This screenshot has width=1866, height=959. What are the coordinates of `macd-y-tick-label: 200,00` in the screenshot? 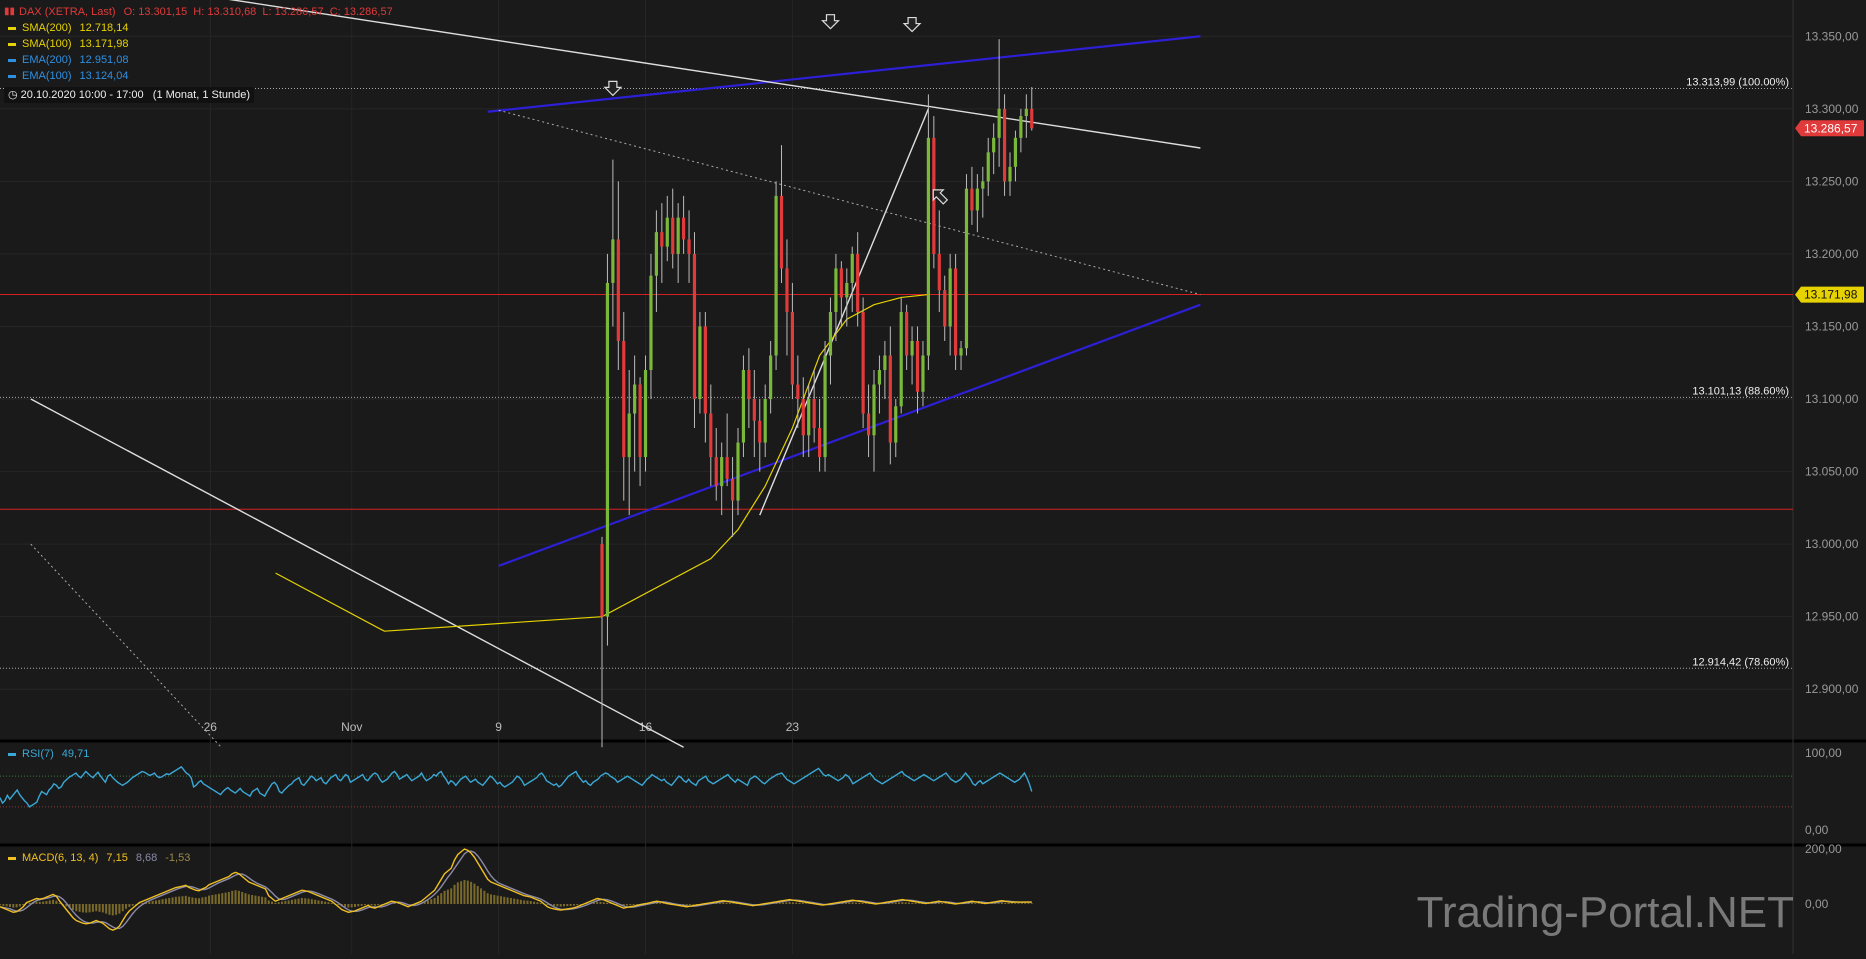 It's located at (1823, 849).